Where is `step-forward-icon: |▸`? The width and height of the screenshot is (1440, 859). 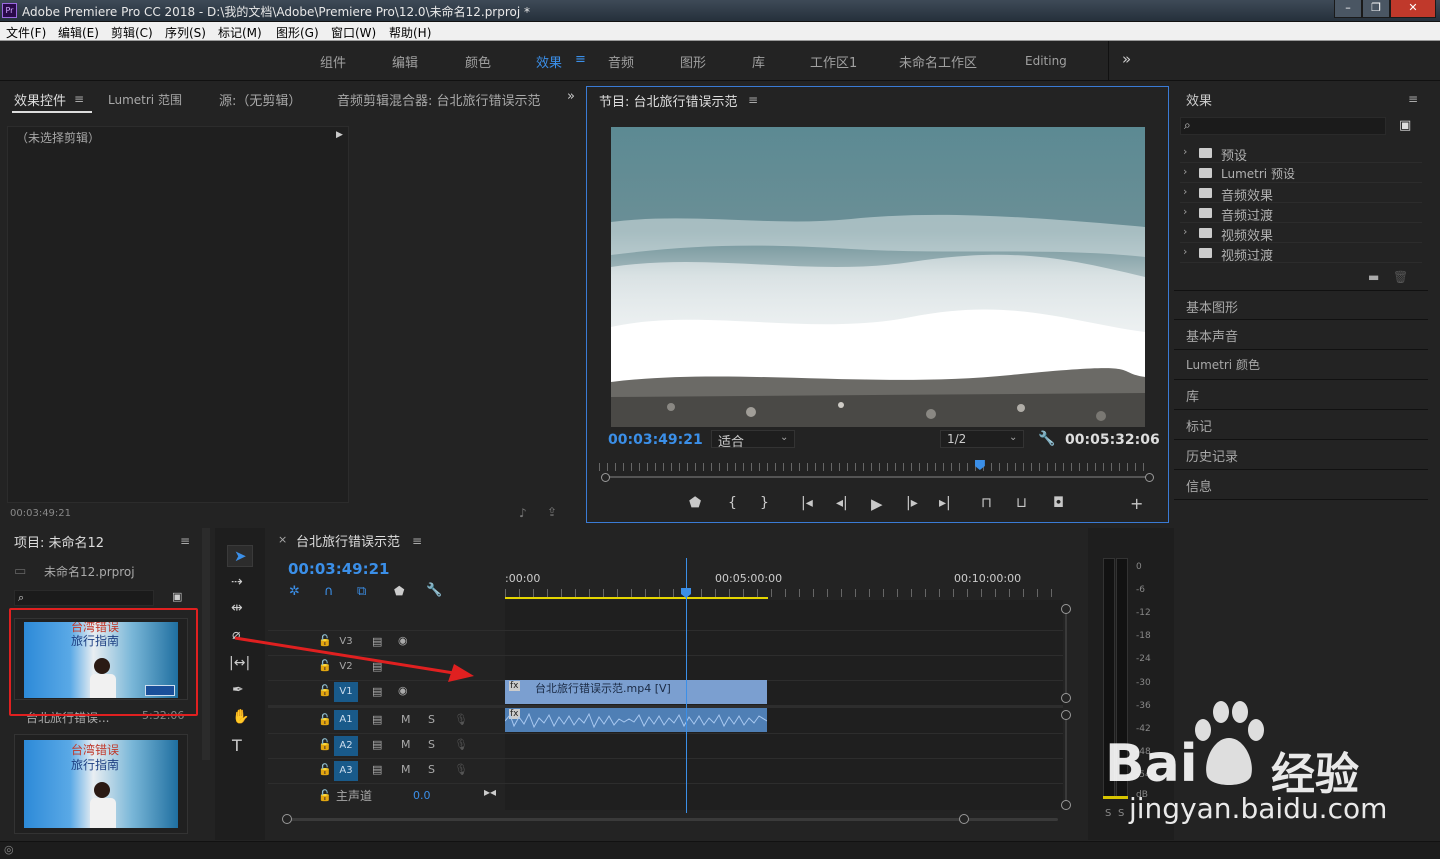 step-forward-icon: |▸ is located at coordinates (912, 503).